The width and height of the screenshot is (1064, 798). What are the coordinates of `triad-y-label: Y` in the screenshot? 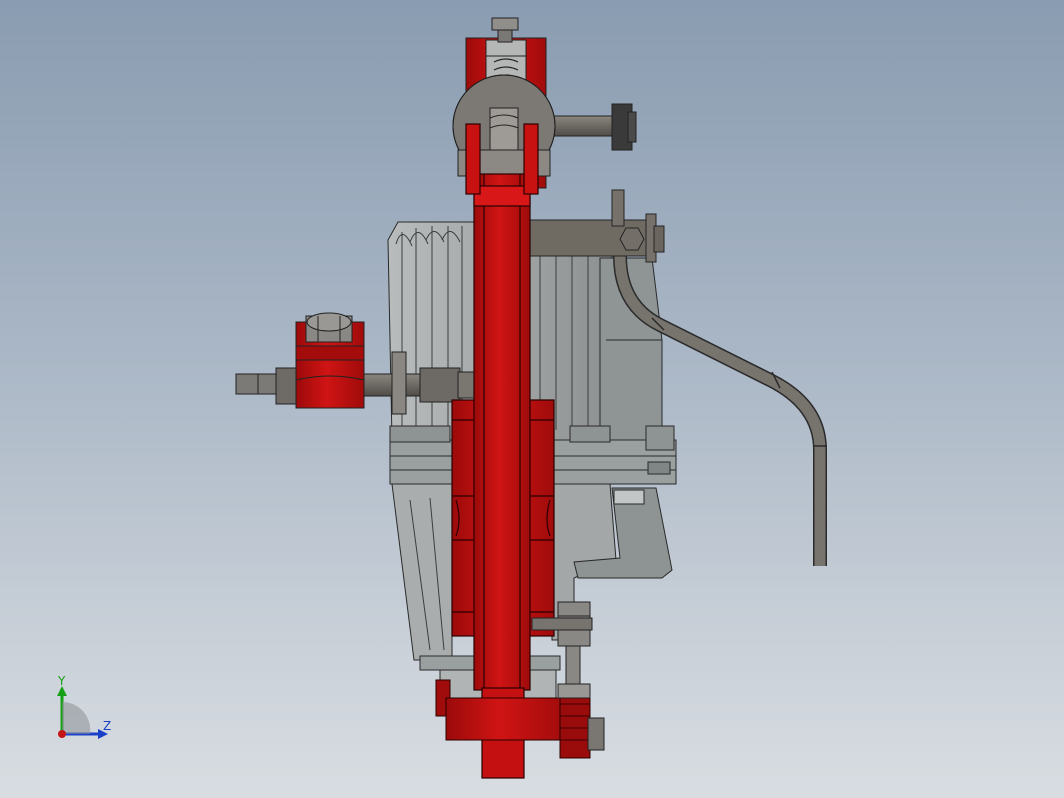 It's located at (61, 681).